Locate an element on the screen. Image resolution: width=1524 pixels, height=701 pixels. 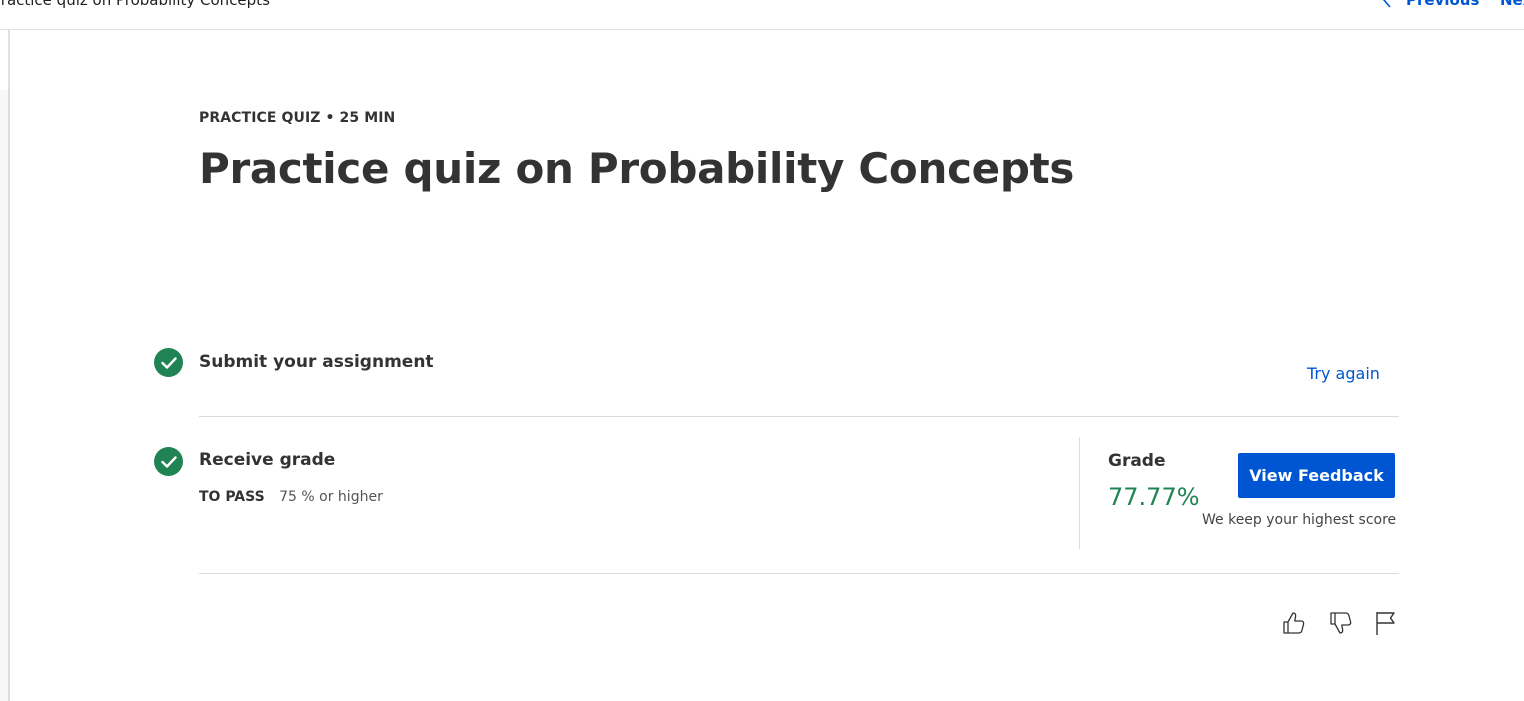
next-button: Next is located at coordinates (1512, 4).